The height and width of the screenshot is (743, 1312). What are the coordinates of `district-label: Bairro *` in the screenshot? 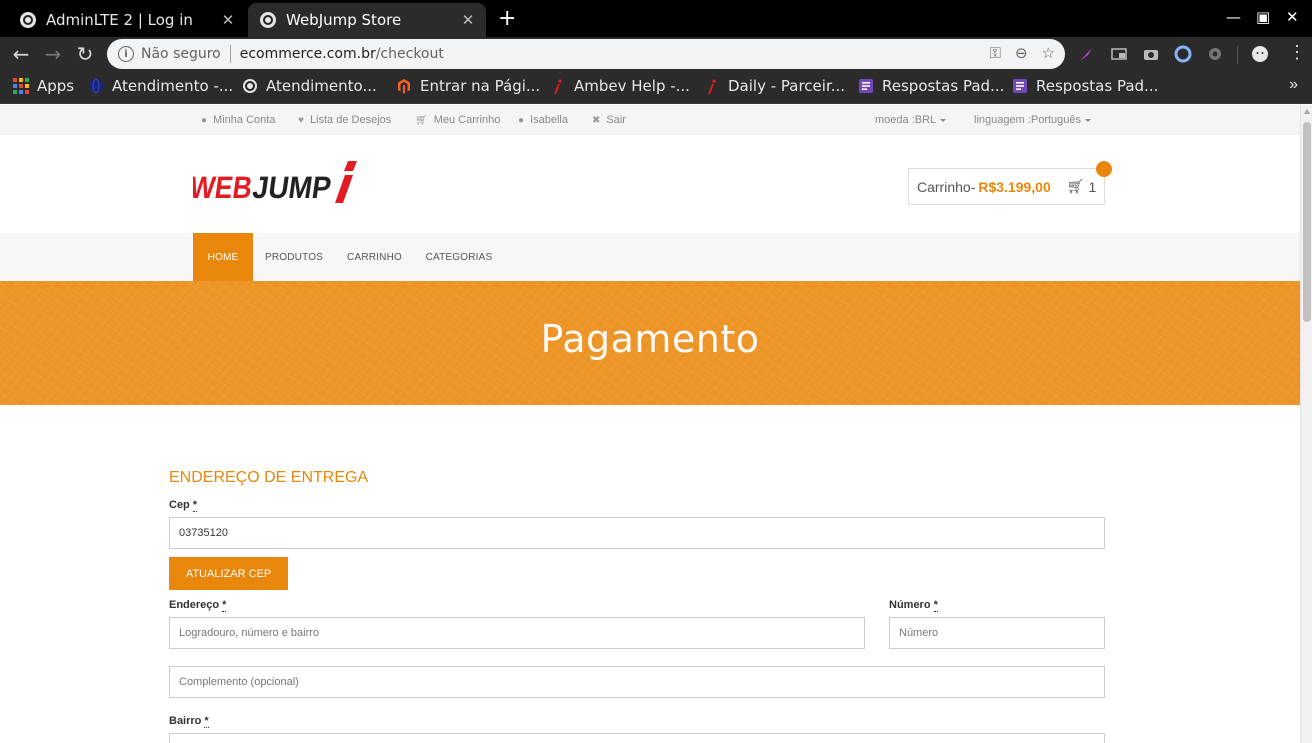 It's located at (189, 721).